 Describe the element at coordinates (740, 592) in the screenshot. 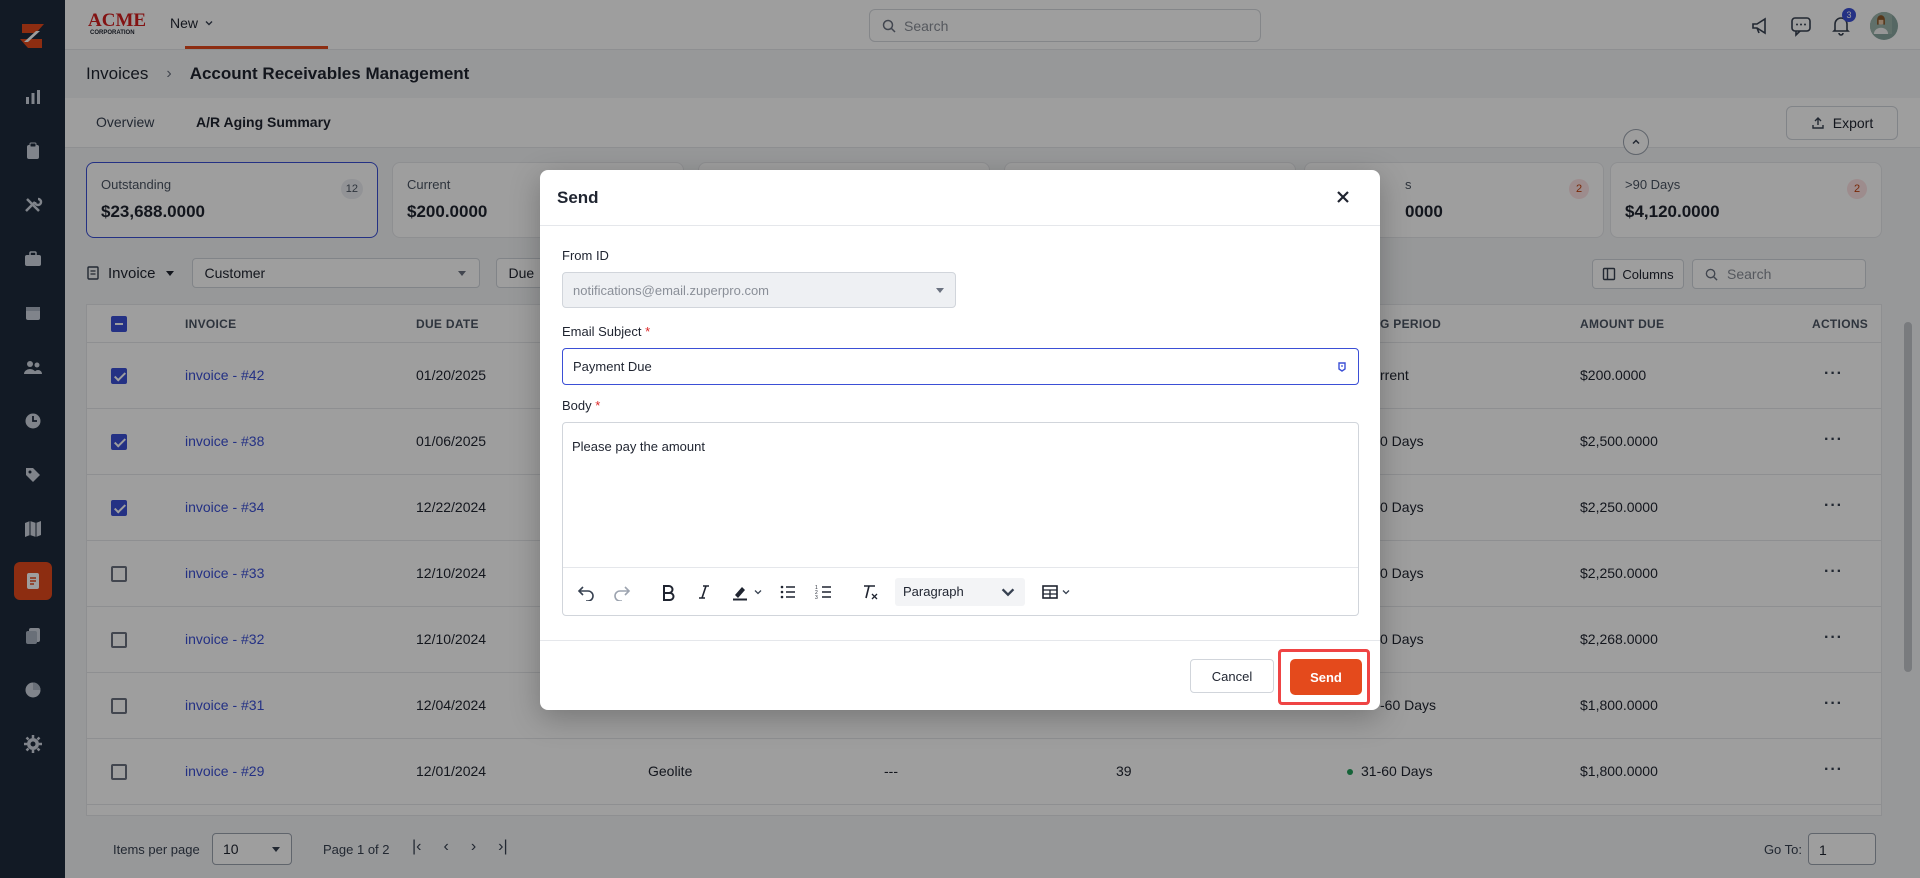

I see `highlight-icon` at that location.